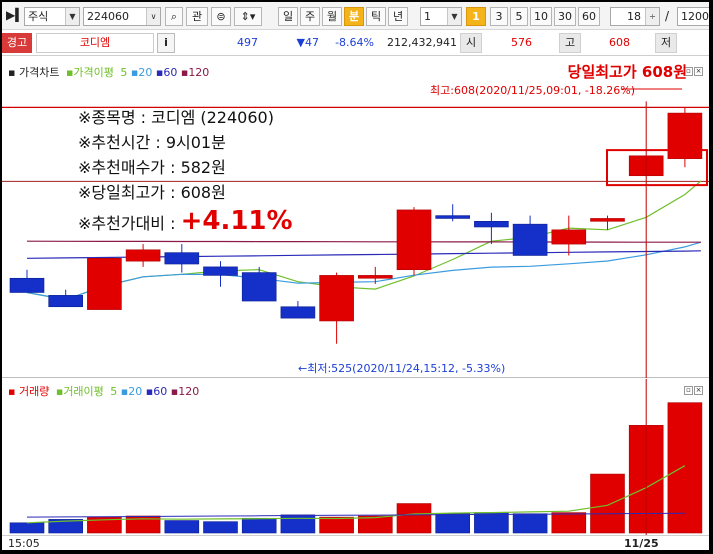  I want to click on total-value: 1200, so click(695, 16).